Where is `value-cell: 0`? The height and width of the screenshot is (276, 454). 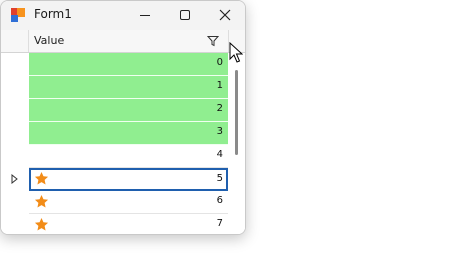
value-cell: 0 is located at coordinates (128, 64).